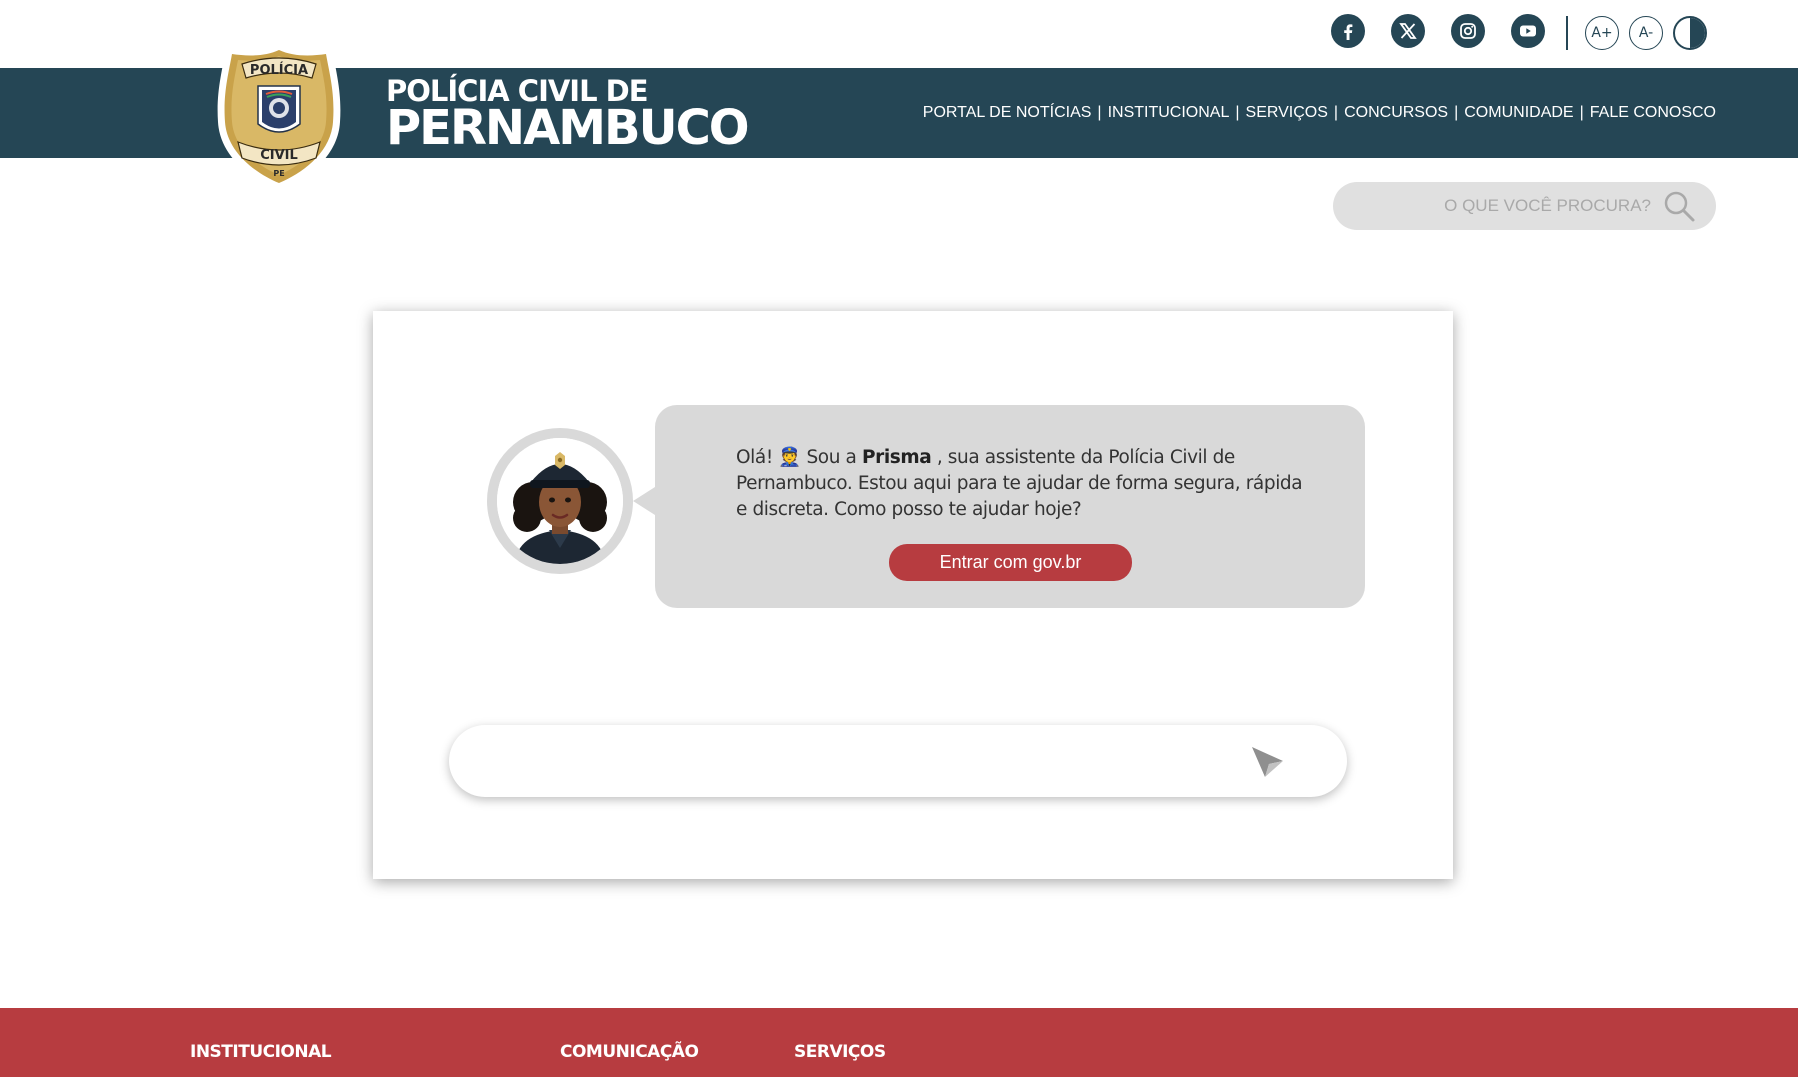  I want to click on badge-text-top: POLÍCIA, so click(279, 70).